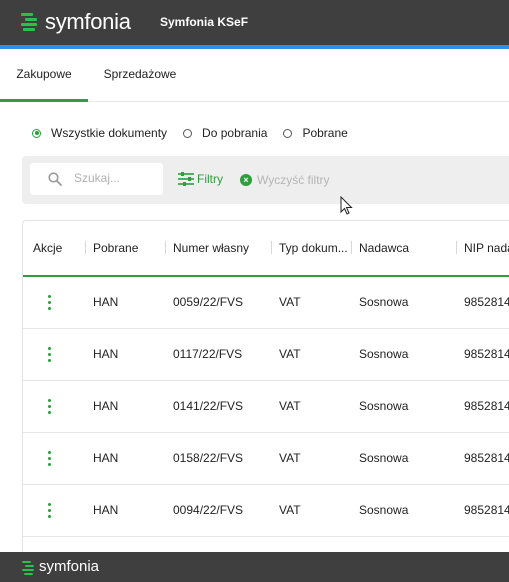 The height and width of the screenshot is (582, 509). Describe the element at coordinates (235, 133) in the screenshot. I see `radio-label: Do pobrania` at that location.